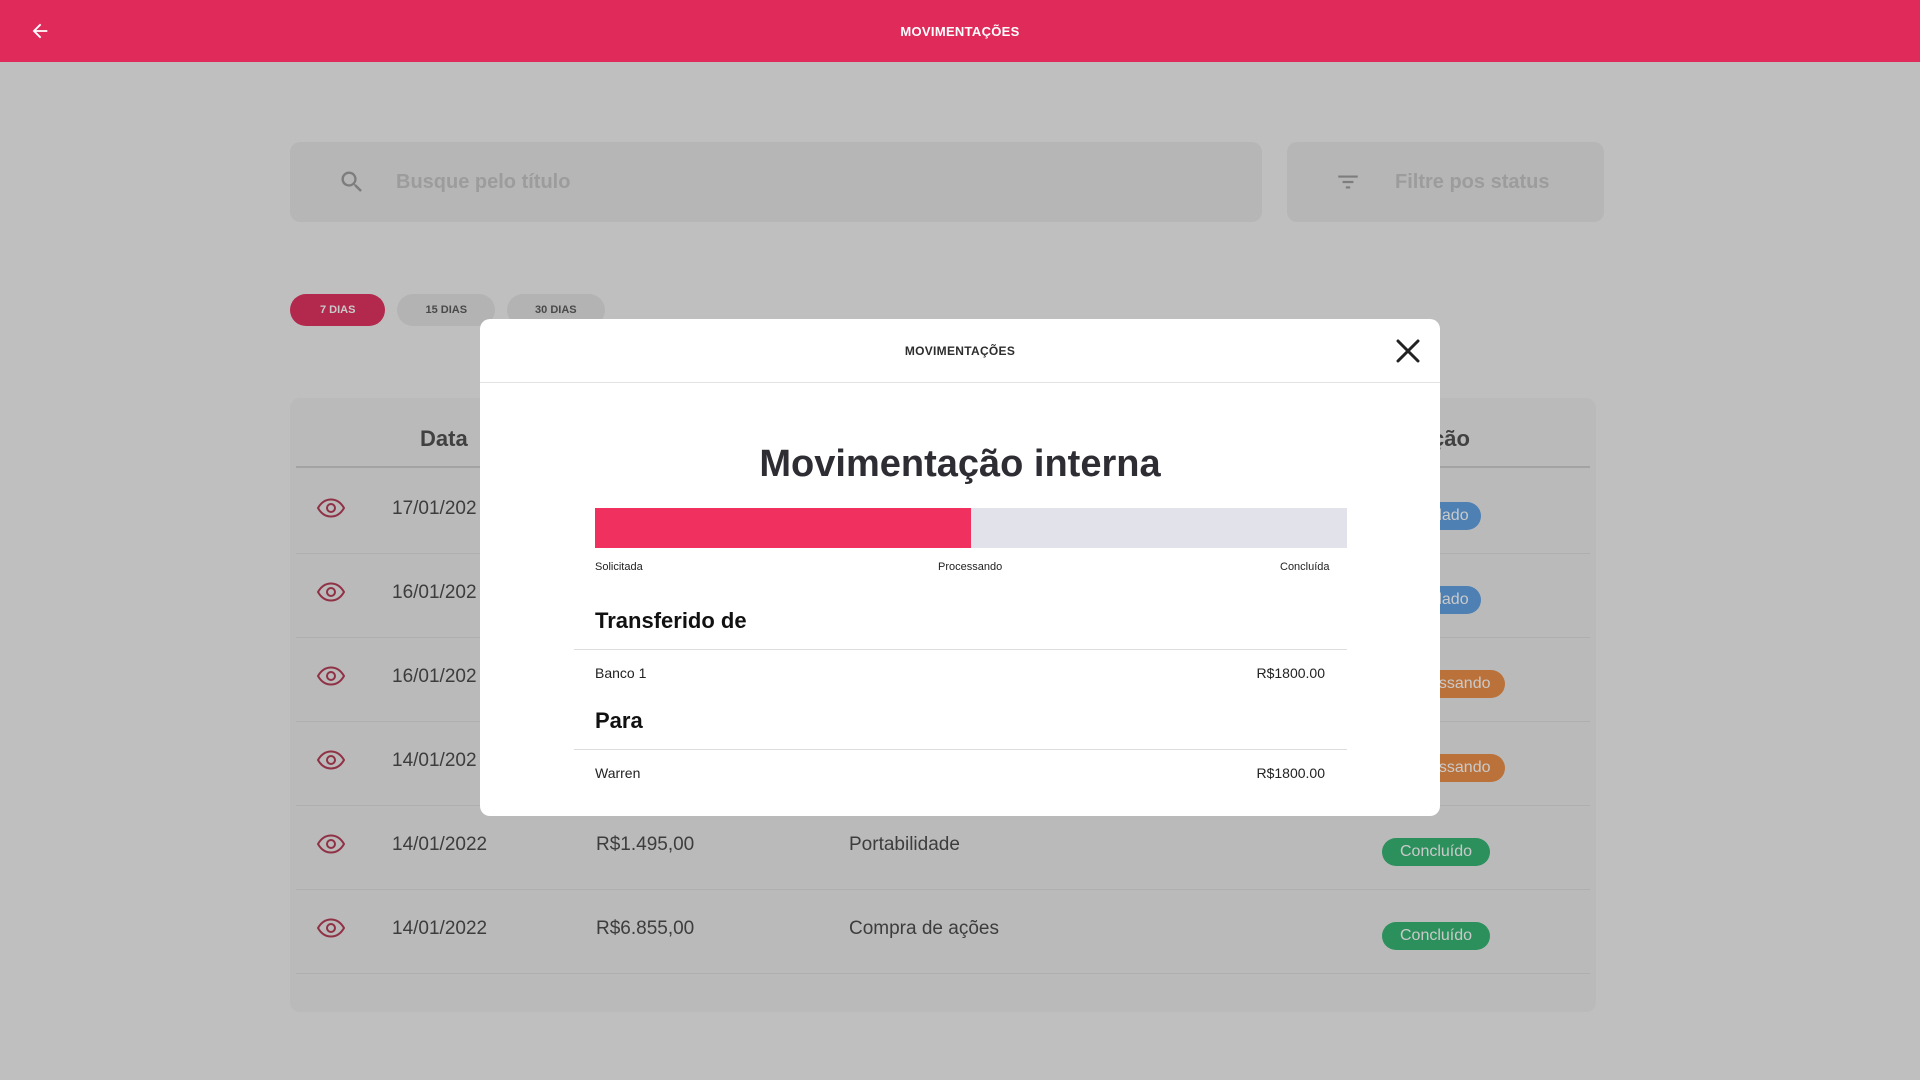 The image size is (1920, 1080). I want to click on from-amount: R$1800.00, so click(1290, 673).